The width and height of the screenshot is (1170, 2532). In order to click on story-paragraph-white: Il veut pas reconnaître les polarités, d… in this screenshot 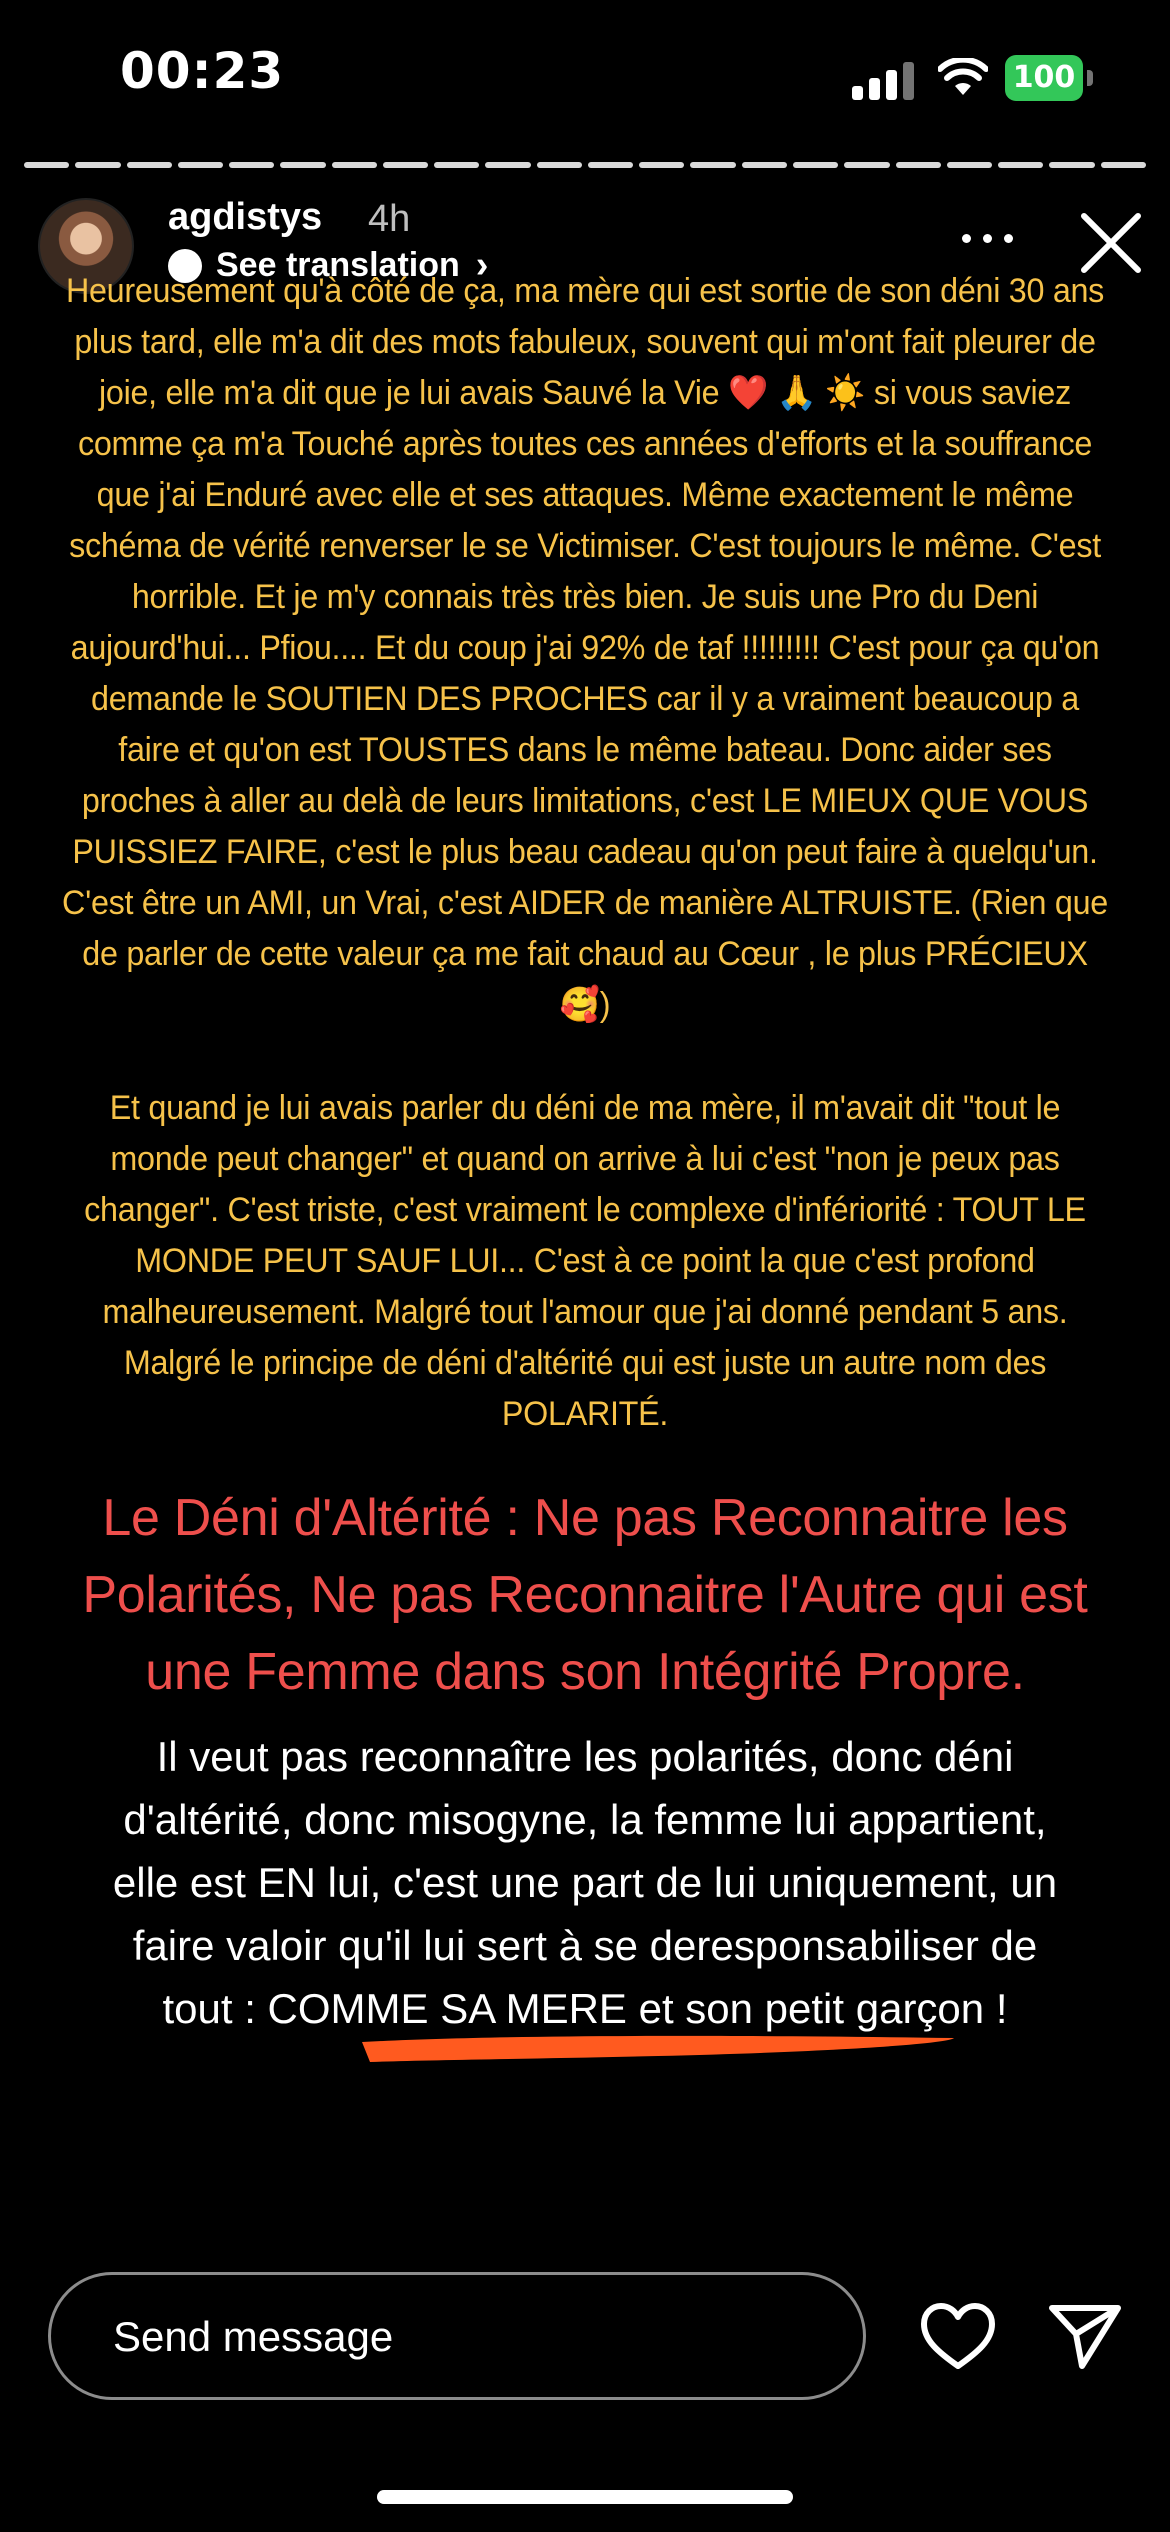, I will do `click(585, 1882)`.